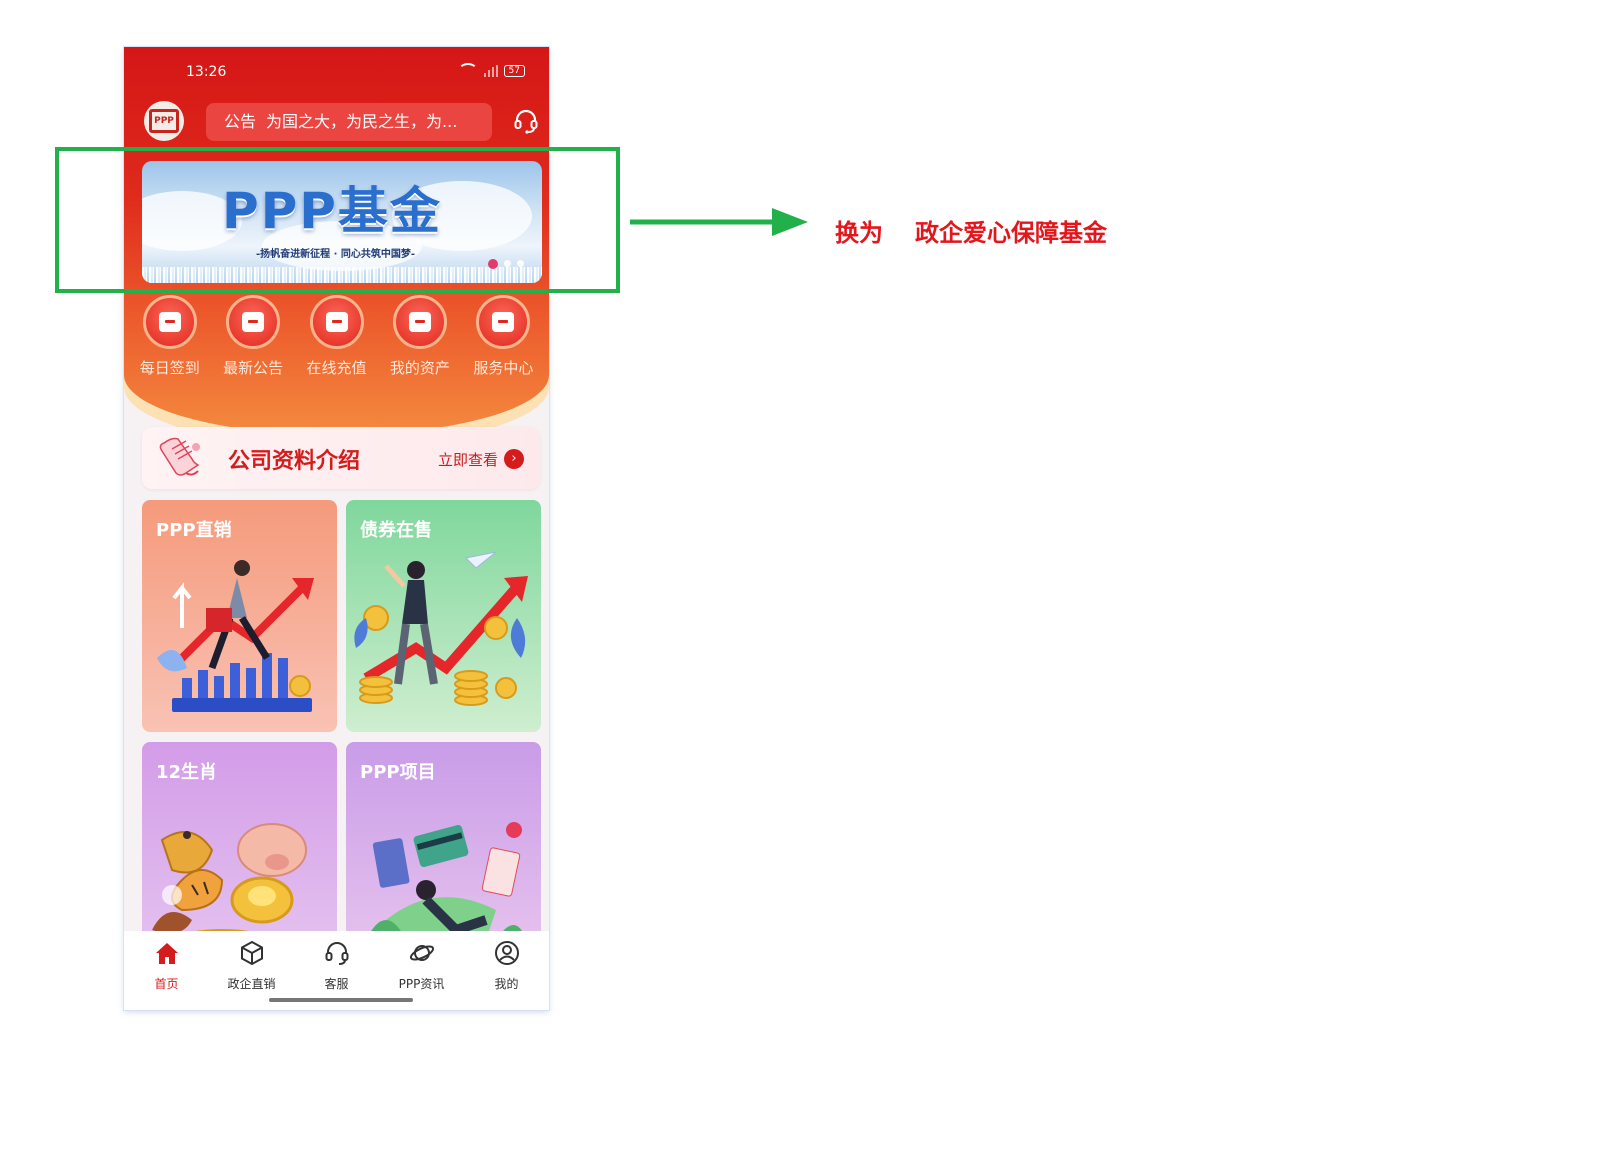 This screenshot has width=1623, height=1175. I want to click on logo-mark: PPP, so click(164, 121).